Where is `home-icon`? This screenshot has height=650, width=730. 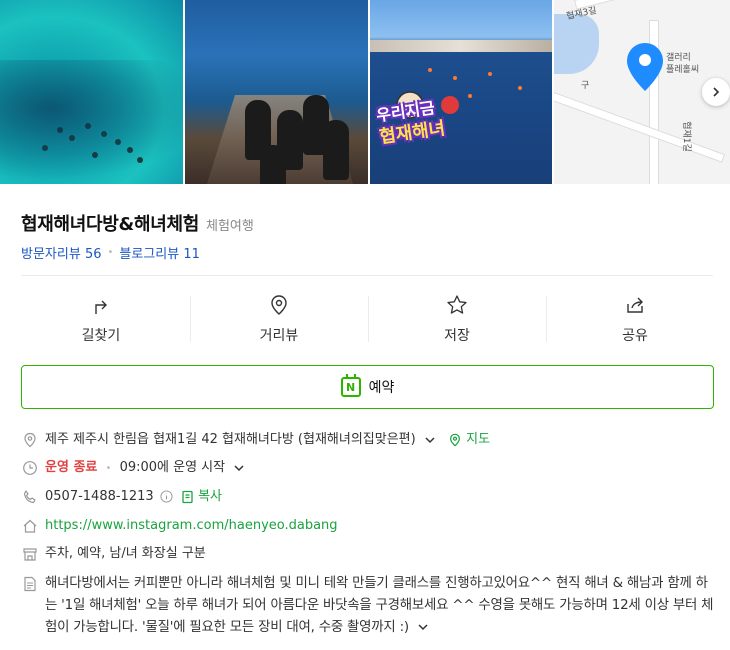
home-icon is located at coordinates (30, 526).